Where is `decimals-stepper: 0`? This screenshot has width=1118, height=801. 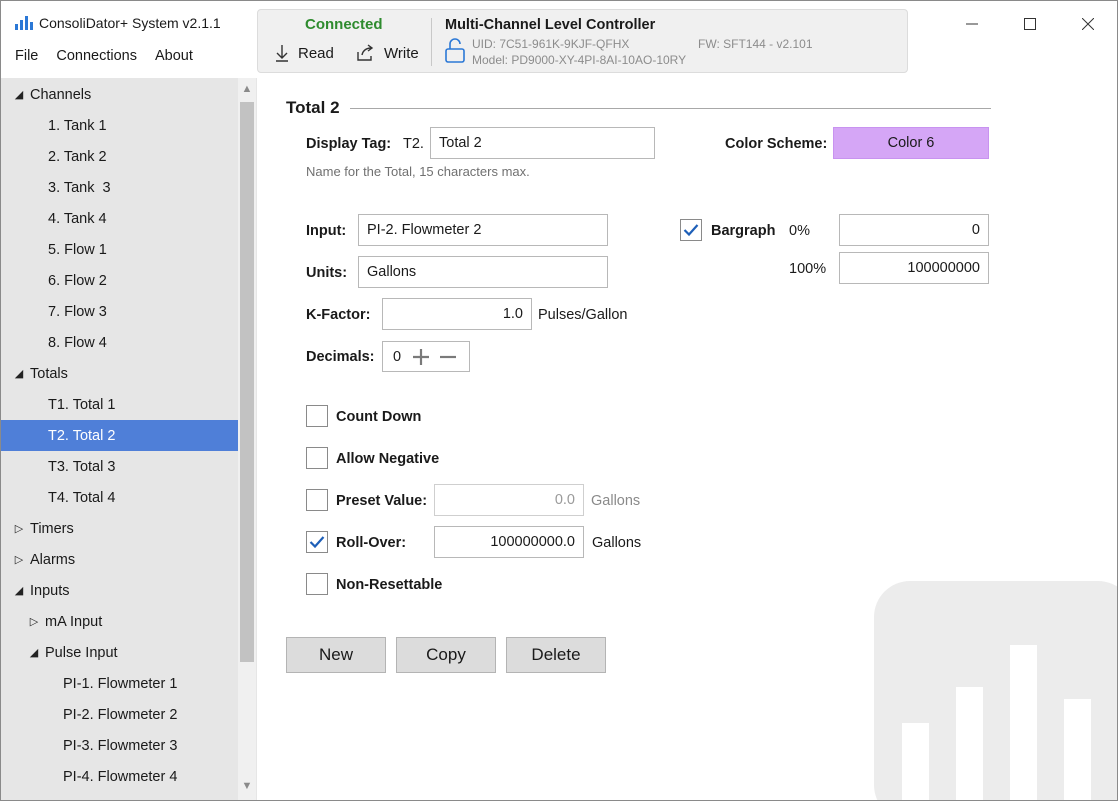 decimals-stepper: 0 is located at coordinates (426, 356).